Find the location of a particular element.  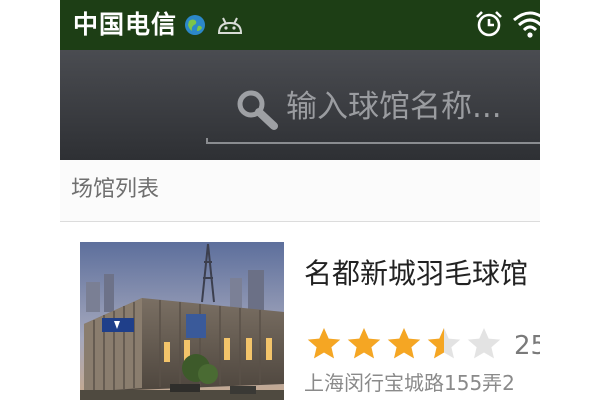

wifi-icon is located at coordinates (526, 24).